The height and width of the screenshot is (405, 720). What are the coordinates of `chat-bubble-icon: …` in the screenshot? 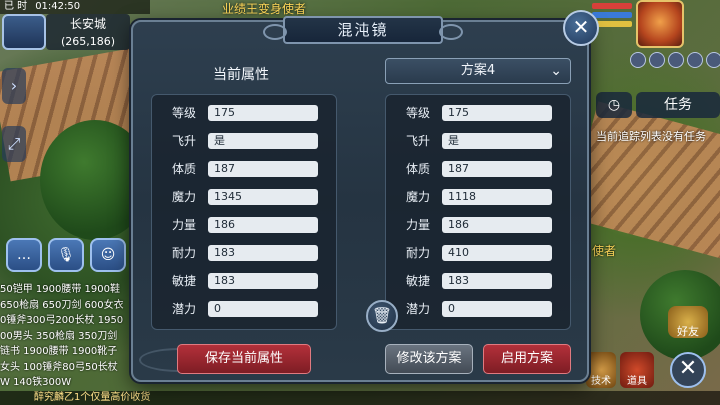 It's located at (24, 255).